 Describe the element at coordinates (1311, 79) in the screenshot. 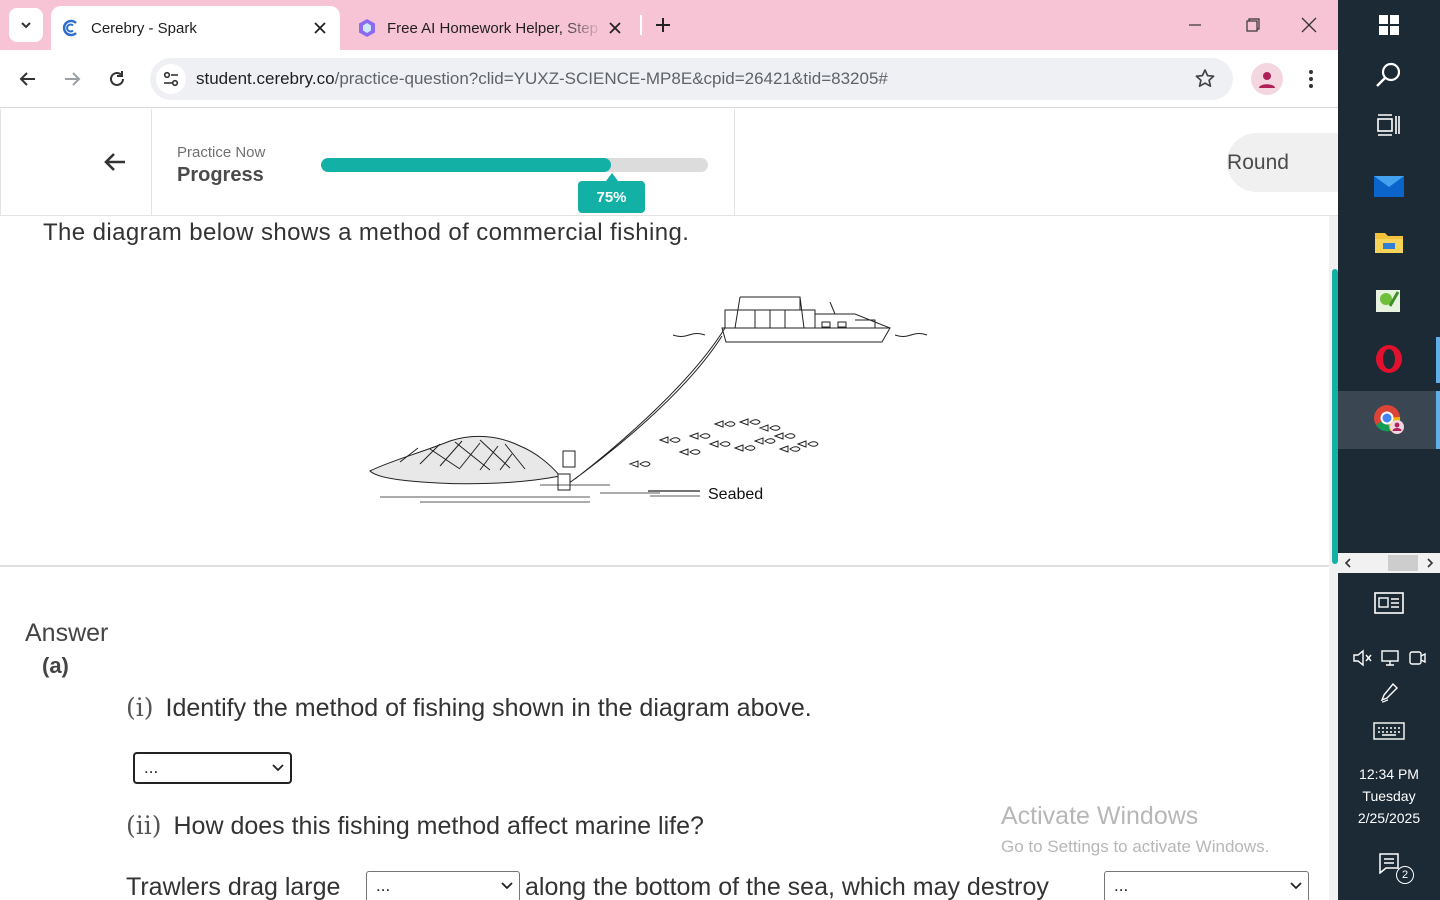

I see `browser-menu-button` at that location.